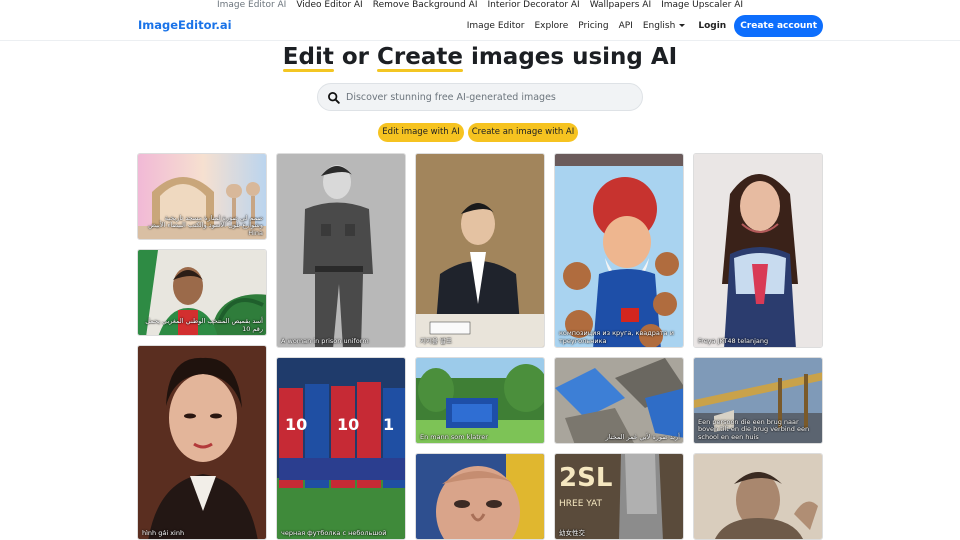 Image resolution: width=960 pixels, height=540 pixels. I want to click on gallery-card: أريد صورة لأبي غمر المختار, so click(619, 400).